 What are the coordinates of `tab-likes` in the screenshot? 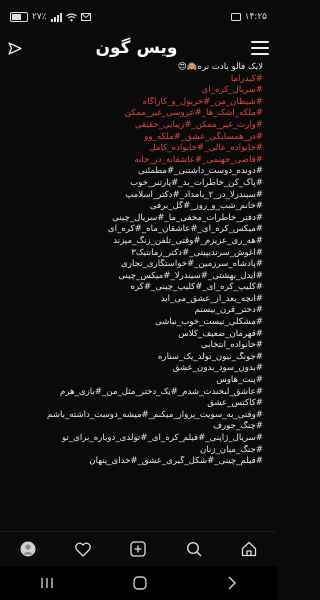 It's located at (83, 549).